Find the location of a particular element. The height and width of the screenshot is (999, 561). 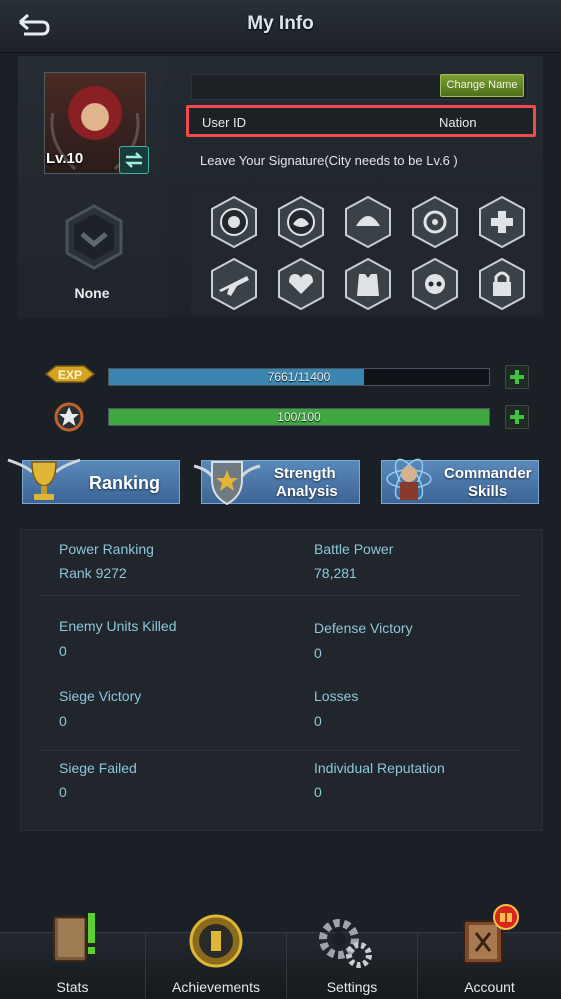

battle-power-value: 78,281 is located at coordinates (335, 573).